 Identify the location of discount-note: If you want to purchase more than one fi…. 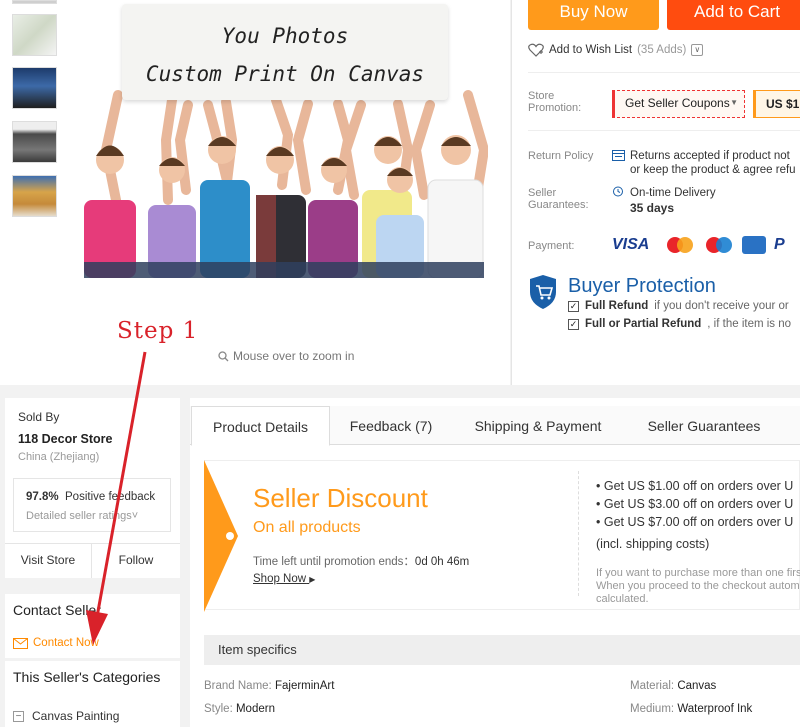
(698, 586).